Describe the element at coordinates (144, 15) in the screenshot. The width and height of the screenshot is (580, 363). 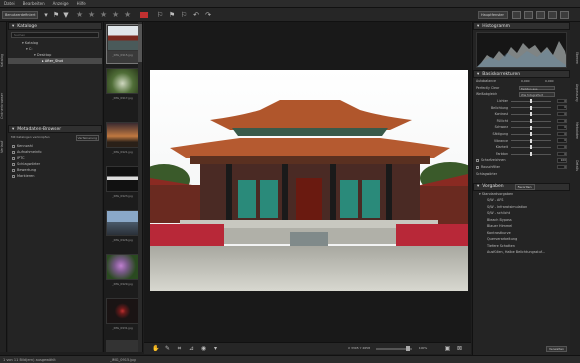
I see `color-label-icon` at that location.